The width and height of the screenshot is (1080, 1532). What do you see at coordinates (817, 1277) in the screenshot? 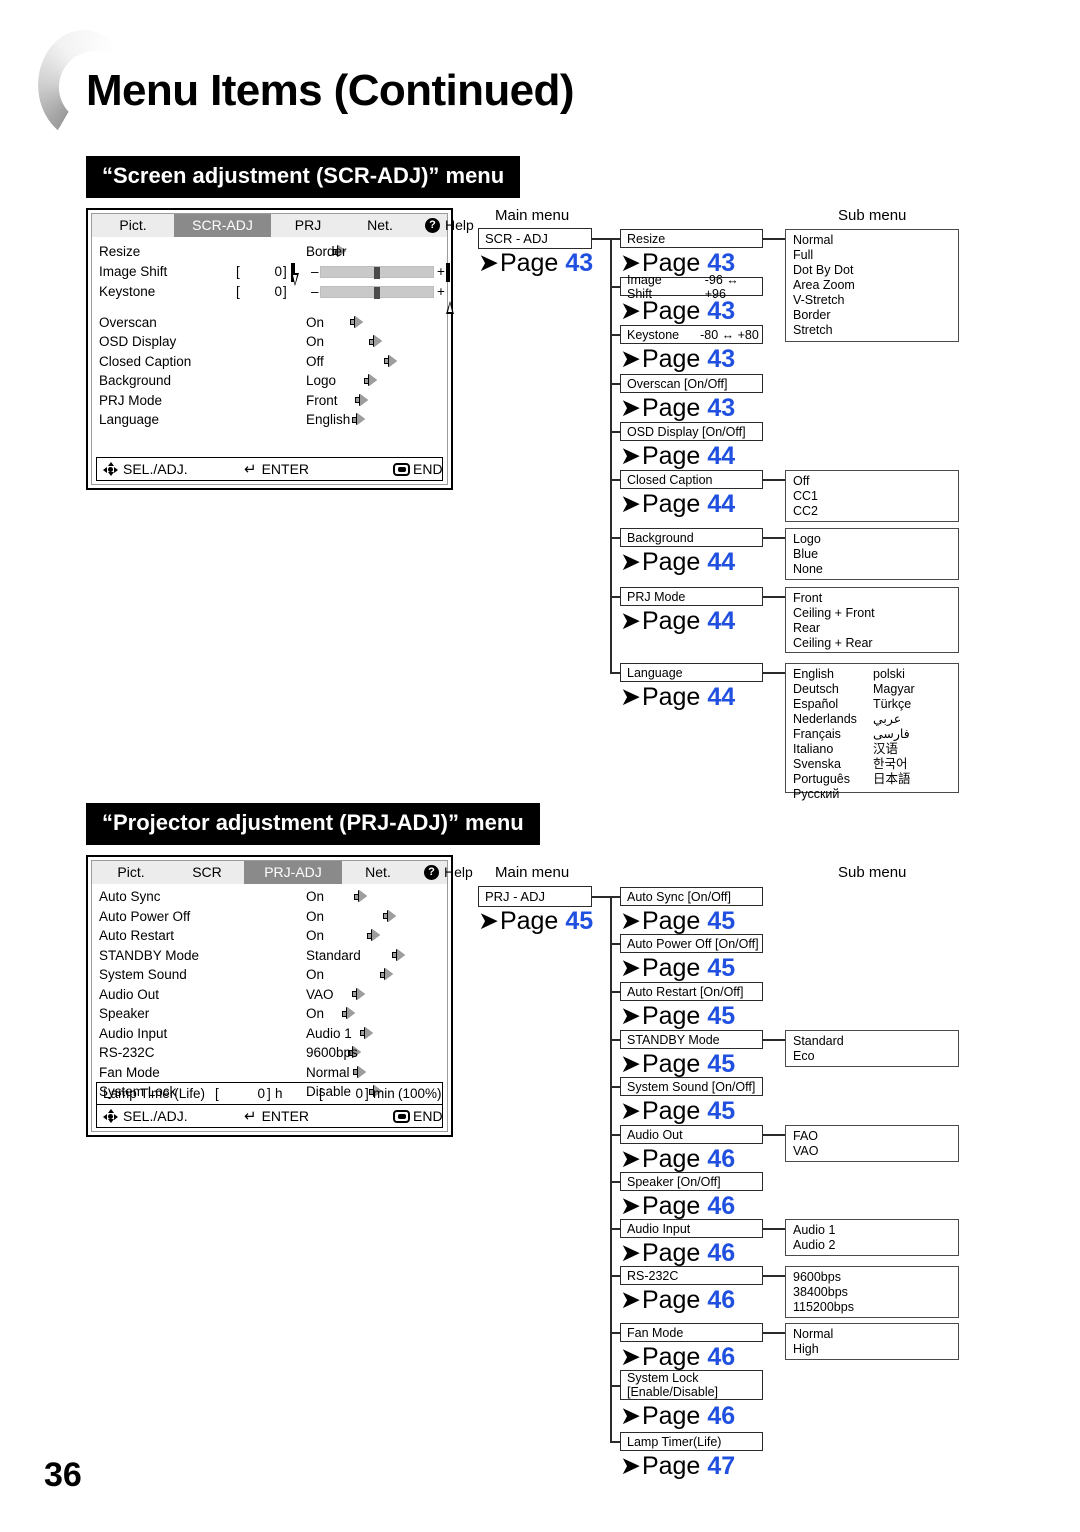
I see `sub-option: 9600bps` at bounding box center [817, 1277].